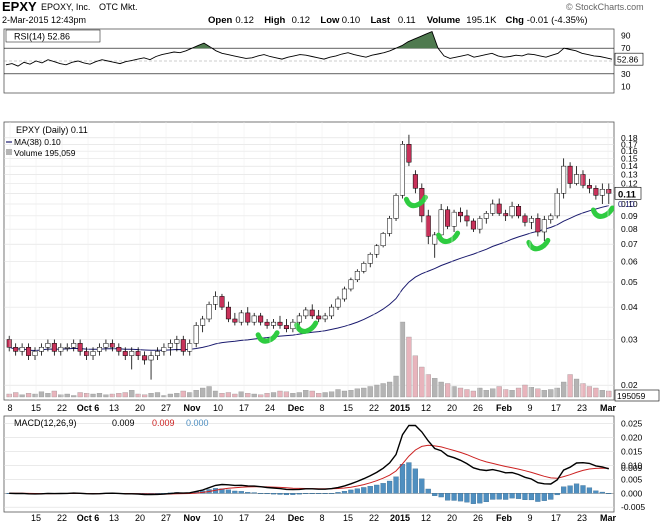 This screenshot has height=530, width=661. Describe the element at coordinates (244, 518) in the screenshot. I see `macd-x-tick-label: 17` at that location.